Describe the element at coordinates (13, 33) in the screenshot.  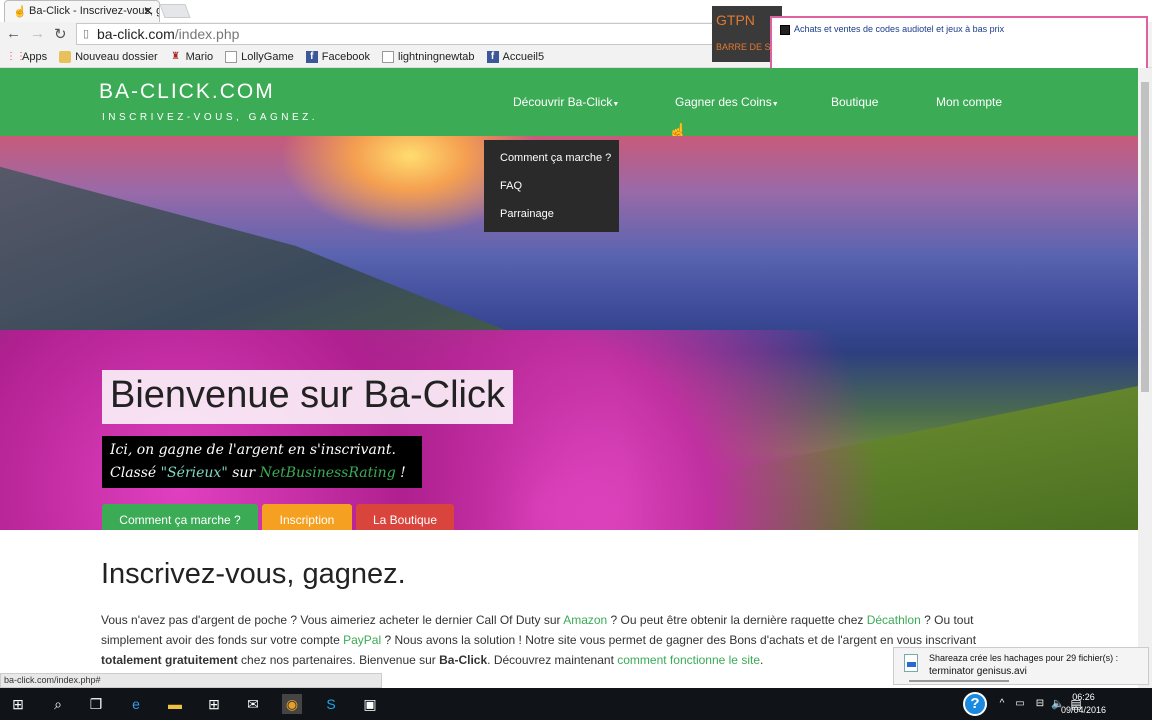
I see `back-icon: ←` at that location.